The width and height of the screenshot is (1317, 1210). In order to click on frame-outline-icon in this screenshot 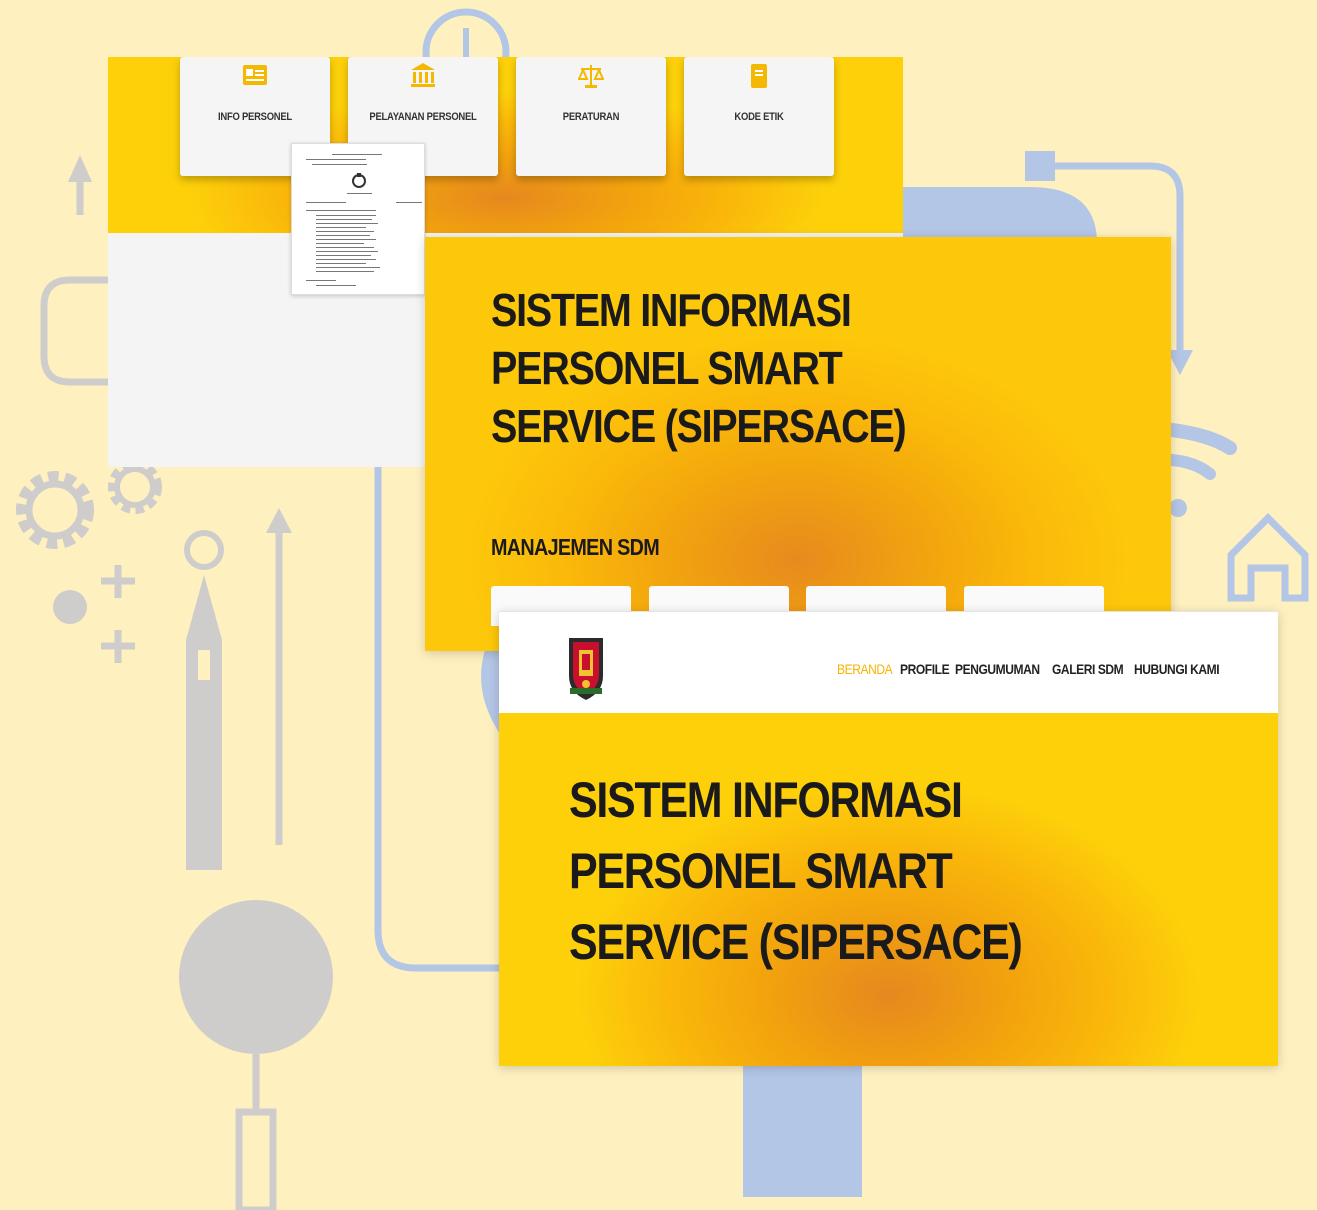, I will do `click(76, 331)`.